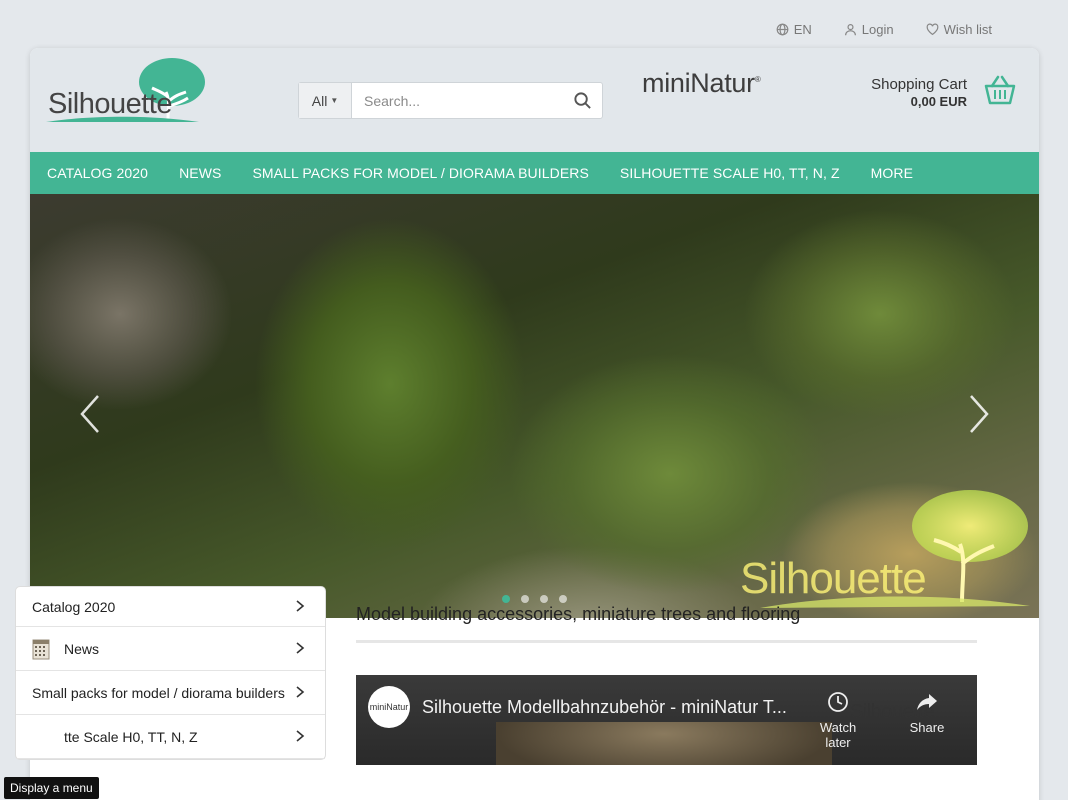 This screenshot has height=800, width=1068. Describe the element at coordinates (110, 104) in the screenshot. I see `logo-text: Silhouette` at that location.